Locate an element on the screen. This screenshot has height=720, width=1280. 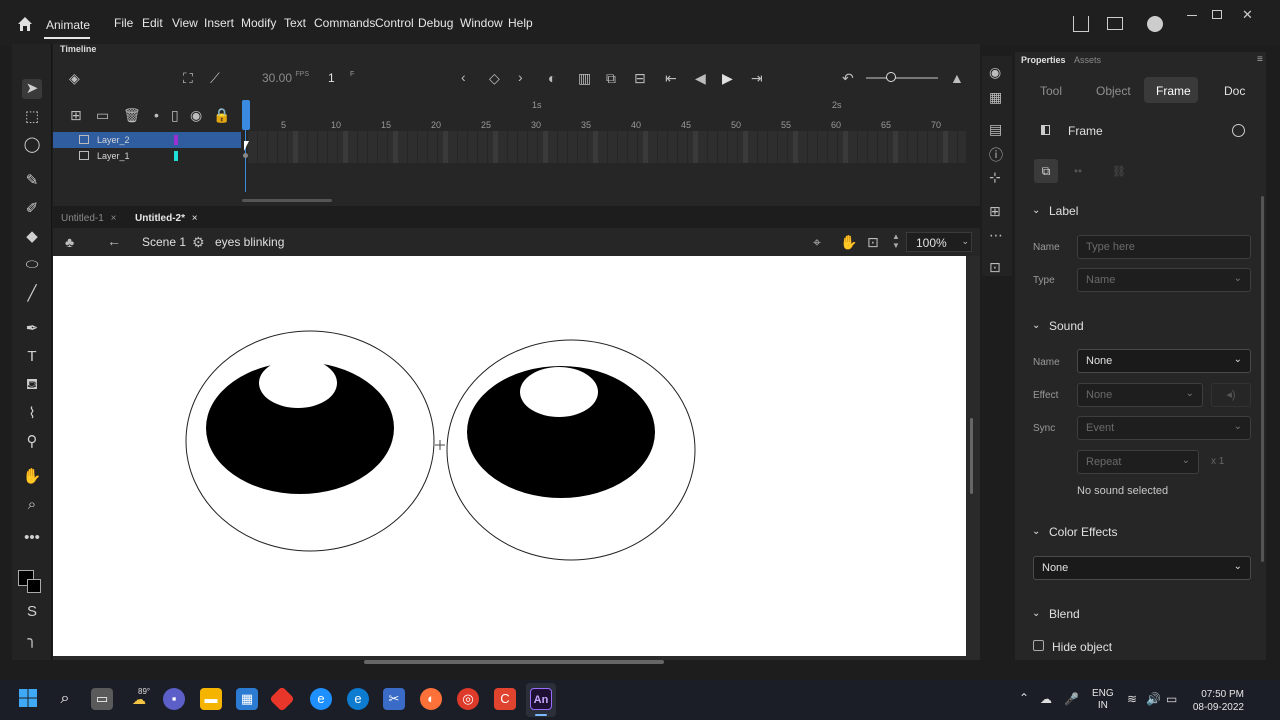
properties-scrollbar is located at coordinates (1262, 379).